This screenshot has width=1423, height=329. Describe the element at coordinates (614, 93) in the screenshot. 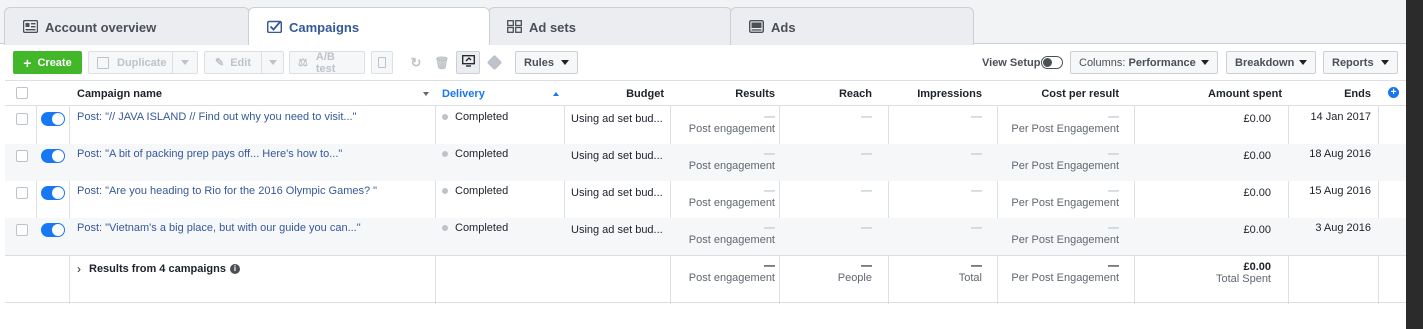

I see `column-header-budget: Budget` at that location.